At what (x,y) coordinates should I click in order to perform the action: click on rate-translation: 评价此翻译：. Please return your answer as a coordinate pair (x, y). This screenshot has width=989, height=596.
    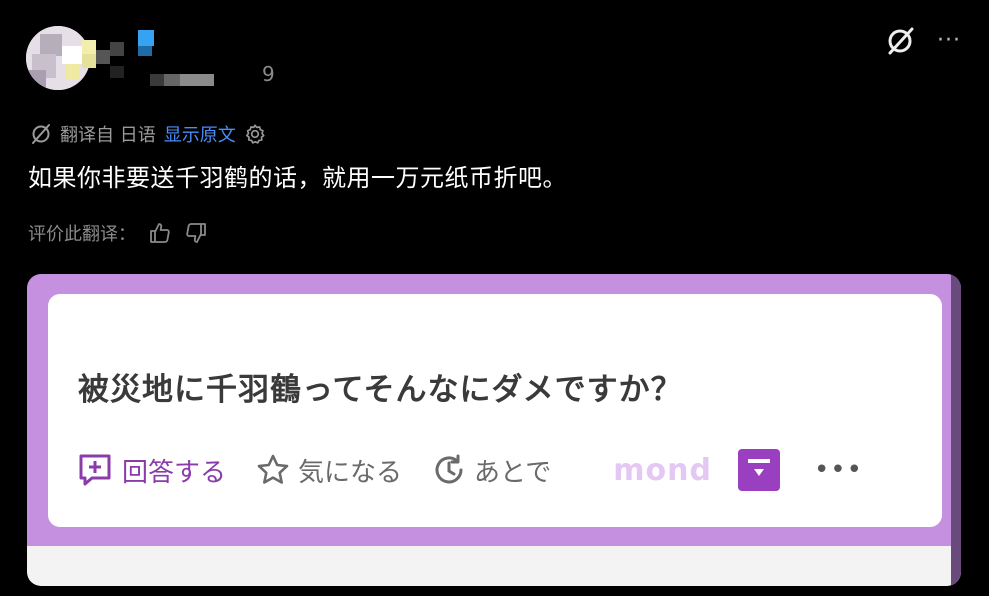
    Looking at the image, I should click on (118, 233).